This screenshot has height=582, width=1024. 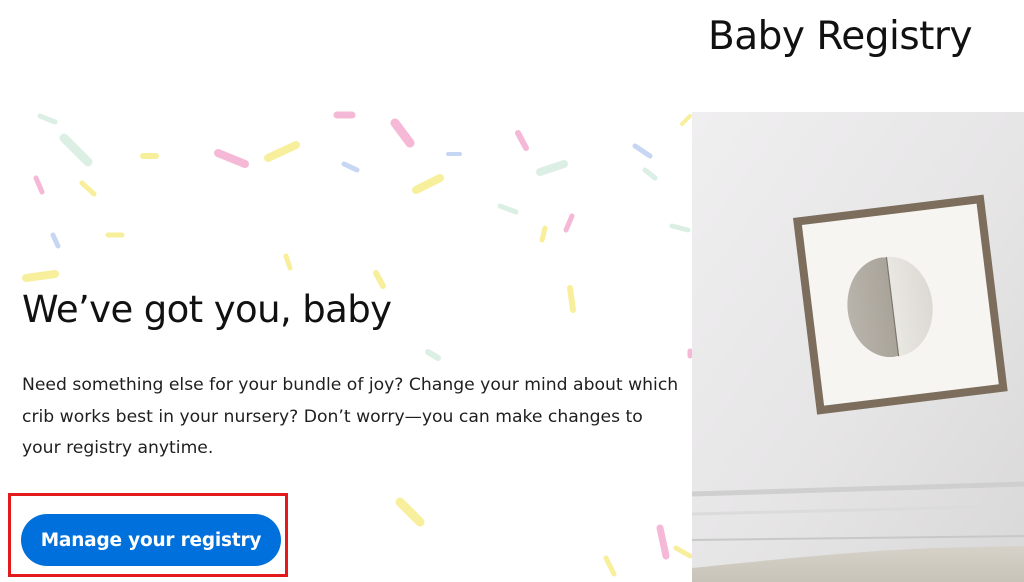 I want to click on page-title: Baby Registry, so click(x=840, y=36).